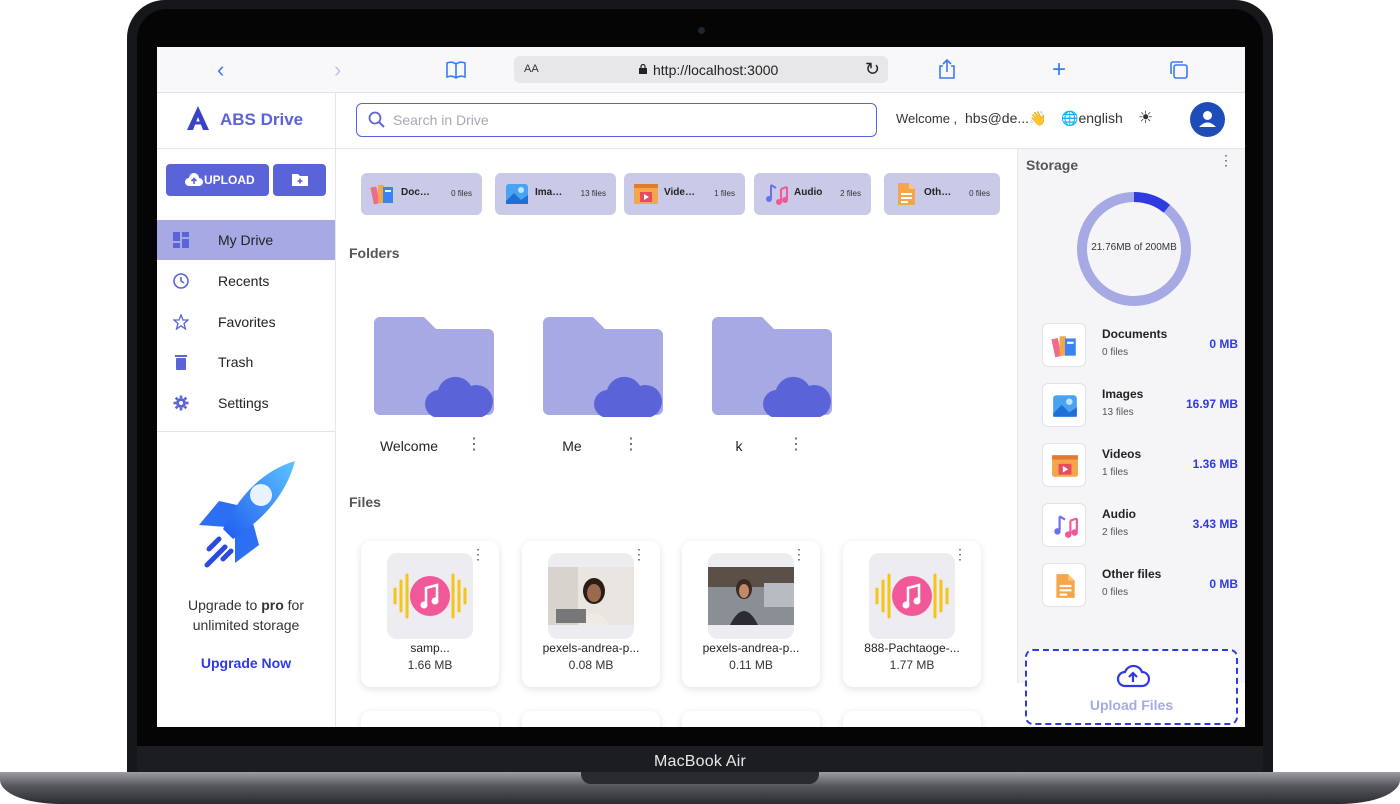 The image size is (1400, 804). Describe the element at coordinates (441, 120) in the screenshot. I see `search-placeholder: Search in Drive` at that location.